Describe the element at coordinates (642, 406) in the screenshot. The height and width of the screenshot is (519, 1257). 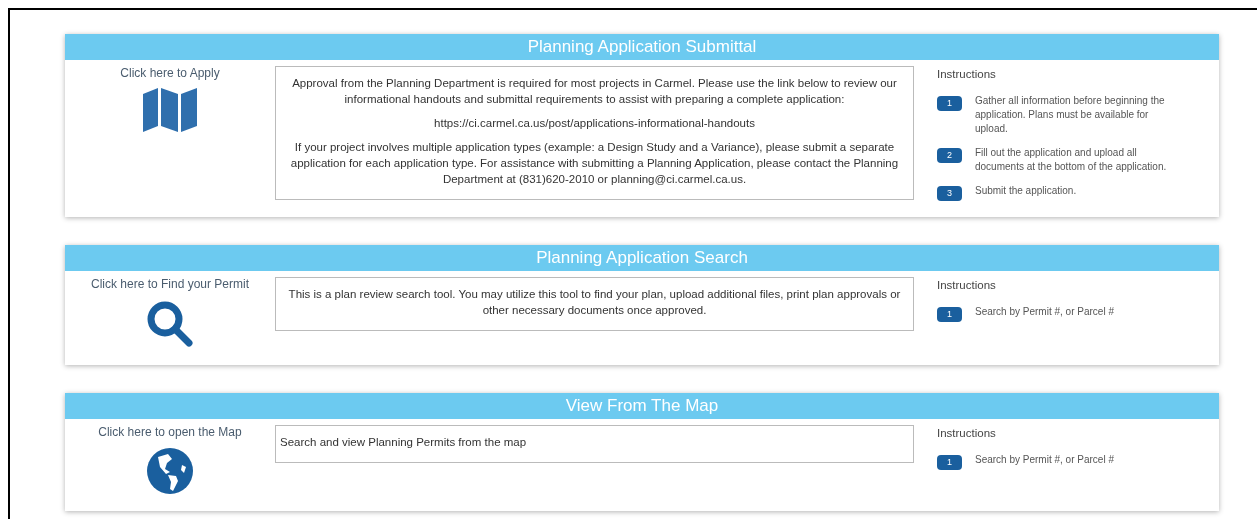
I see `section-title: View From The Map` at that location.